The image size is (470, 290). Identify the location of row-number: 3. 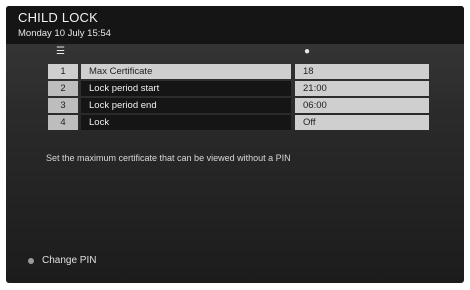
(63, 105).